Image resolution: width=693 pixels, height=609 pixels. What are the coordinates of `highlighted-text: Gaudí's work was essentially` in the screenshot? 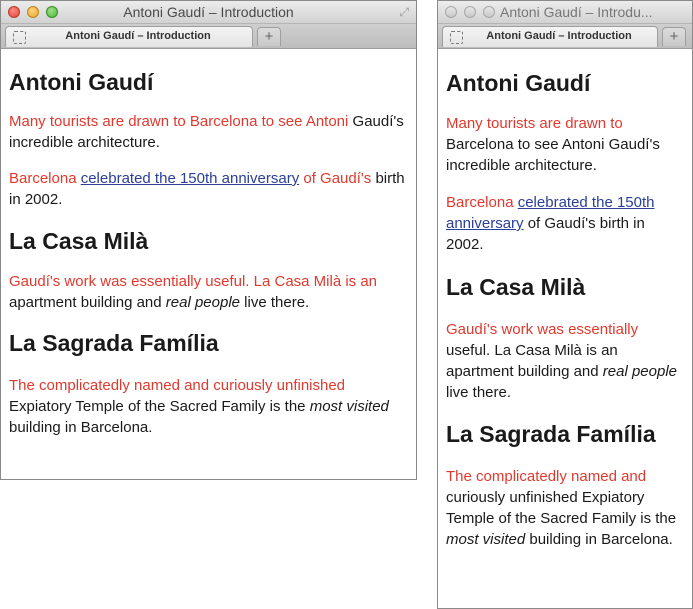 It's located at (542, 329).